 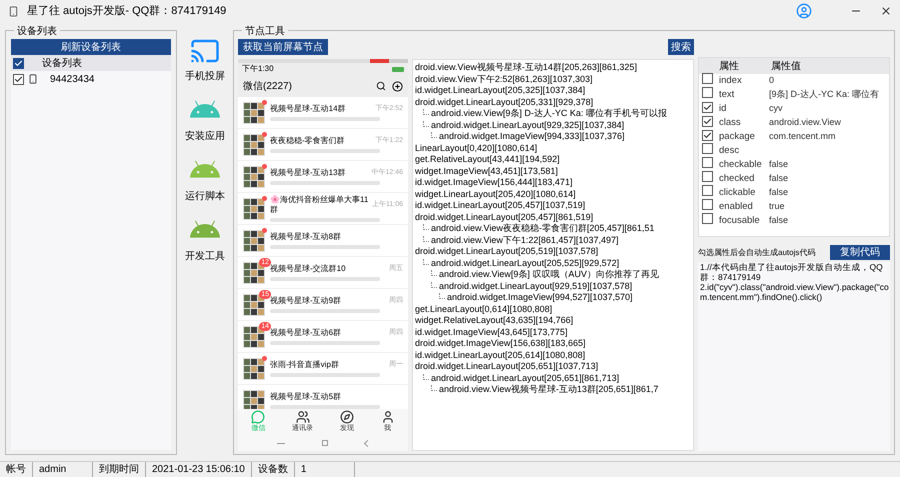 I want to click on person-icon, so click(x=387, y=417).